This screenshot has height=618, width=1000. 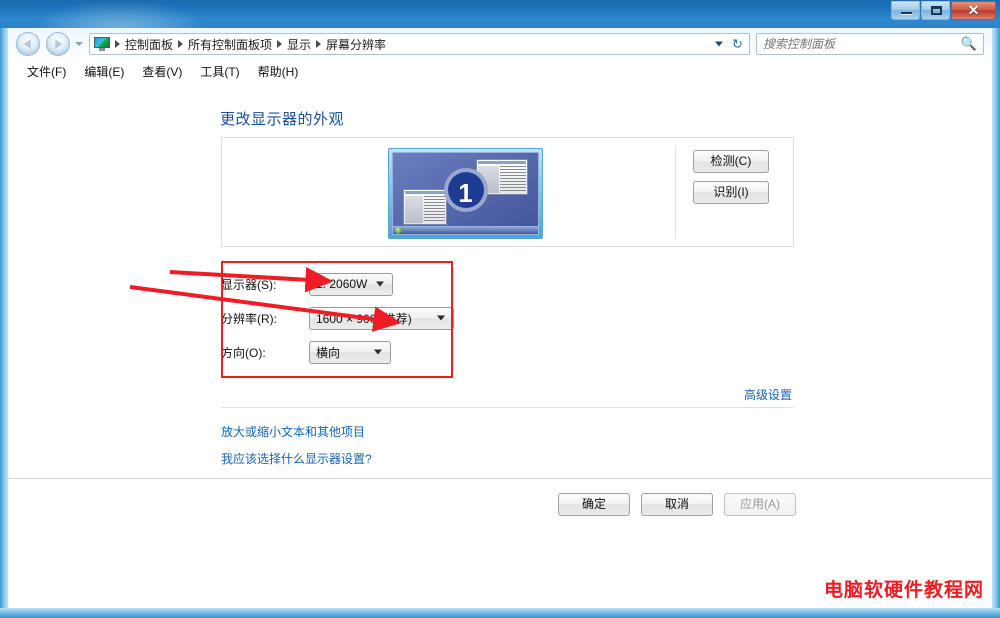 What do you see at coordinates (465, 190) in the screenshot?
I see `monitor-number-label: 1` at bounding box center [465, 190].